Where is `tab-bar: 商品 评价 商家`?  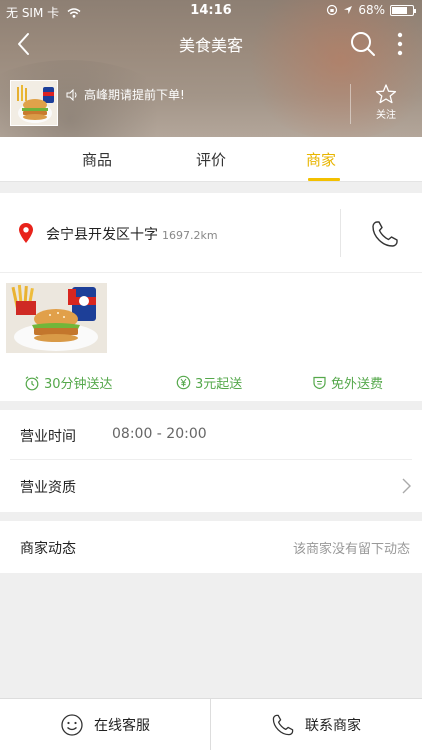
tab-bar: 商品 评价 商家 is located at coordinates (211, 159).